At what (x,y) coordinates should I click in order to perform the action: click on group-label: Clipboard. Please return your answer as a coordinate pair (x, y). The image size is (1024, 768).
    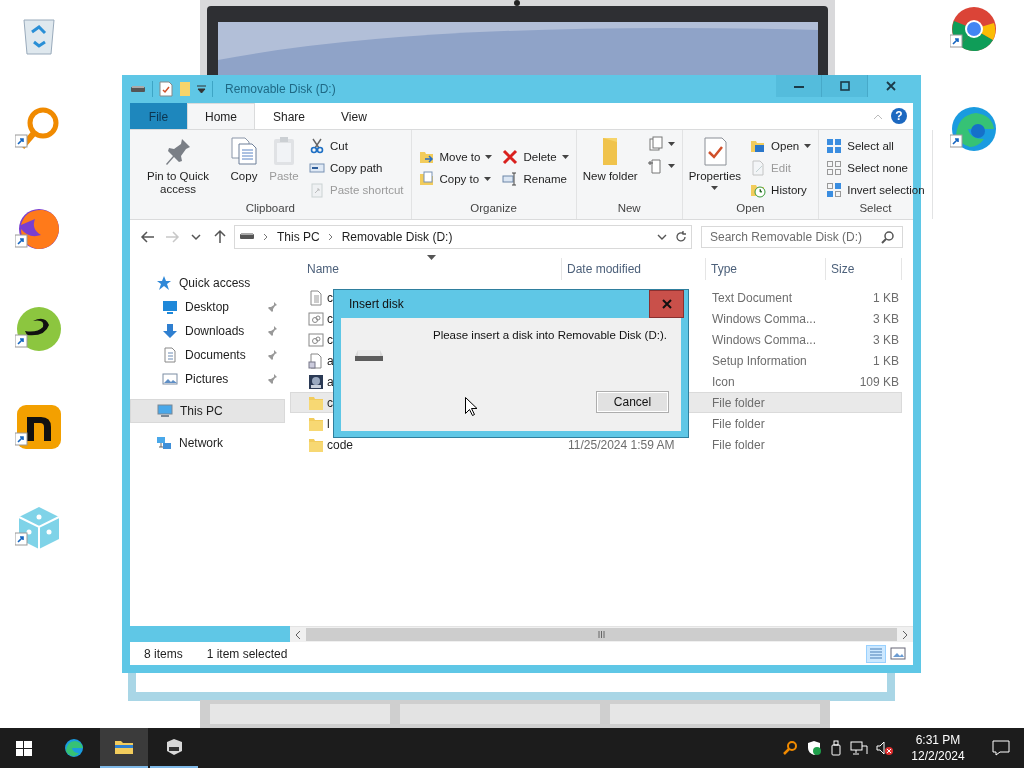
    Looking at the image, I should click on (270, 209).